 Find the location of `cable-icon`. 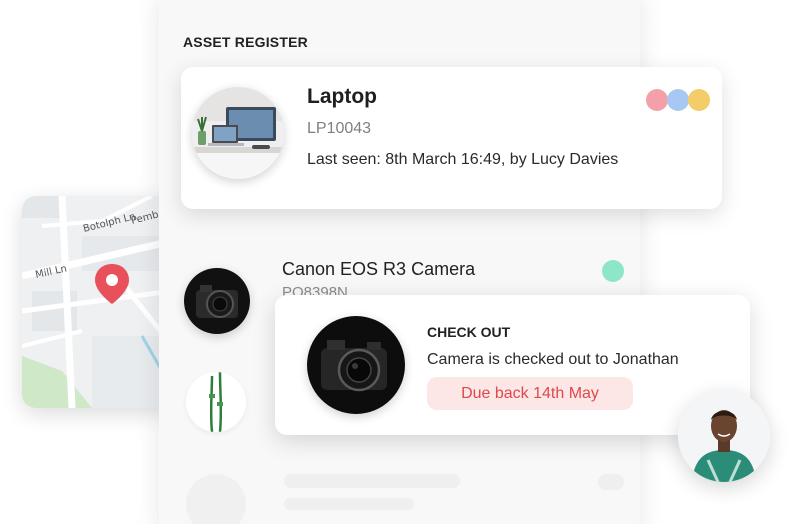

cable-icon is located at coordinates (216, 402).